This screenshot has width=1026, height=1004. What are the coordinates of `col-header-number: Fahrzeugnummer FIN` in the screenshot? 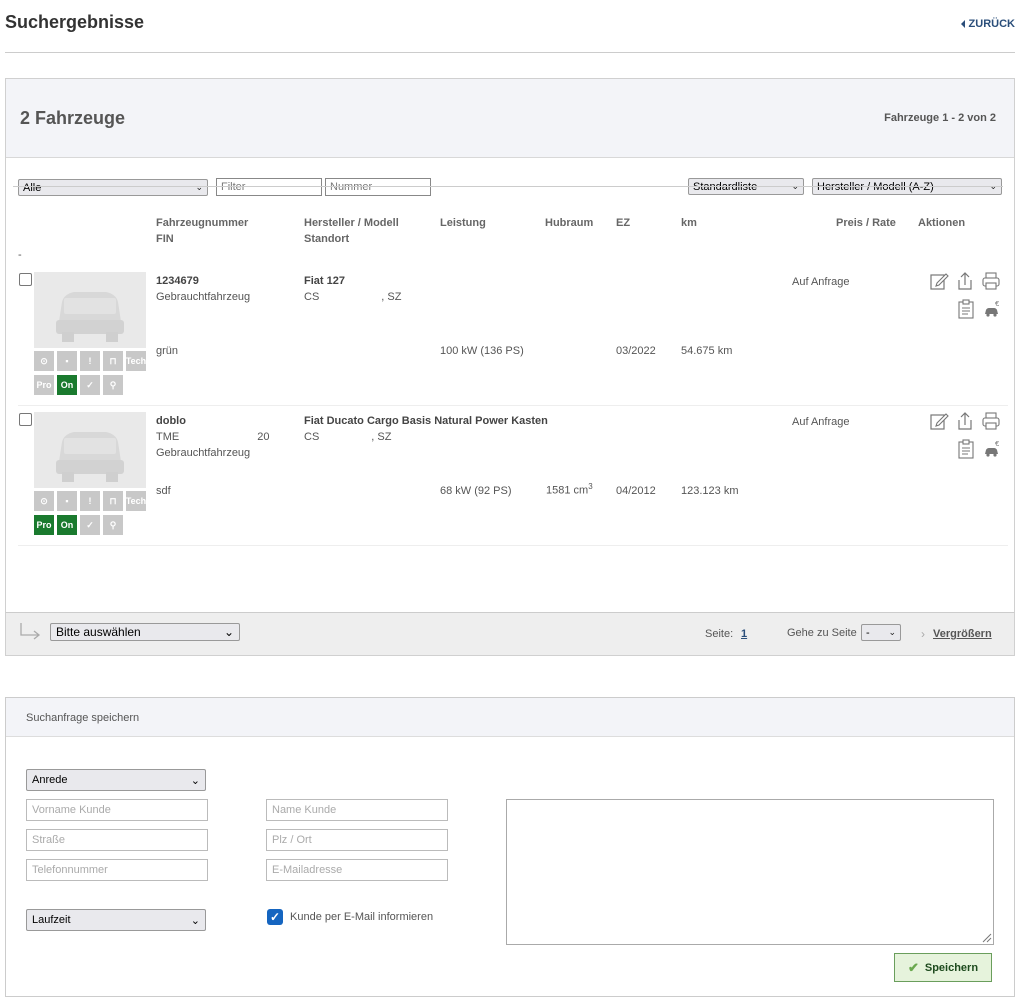 It's located at (202, 231).